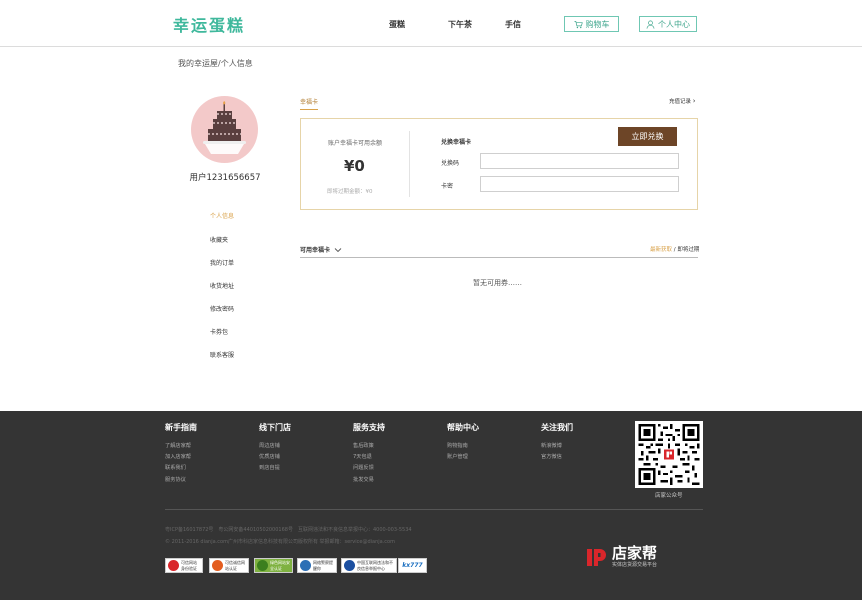  What do you see at coordinates (450, 163) in the screenshot?
I see `code-label: 兑换码` at bounding box center [450, 163].